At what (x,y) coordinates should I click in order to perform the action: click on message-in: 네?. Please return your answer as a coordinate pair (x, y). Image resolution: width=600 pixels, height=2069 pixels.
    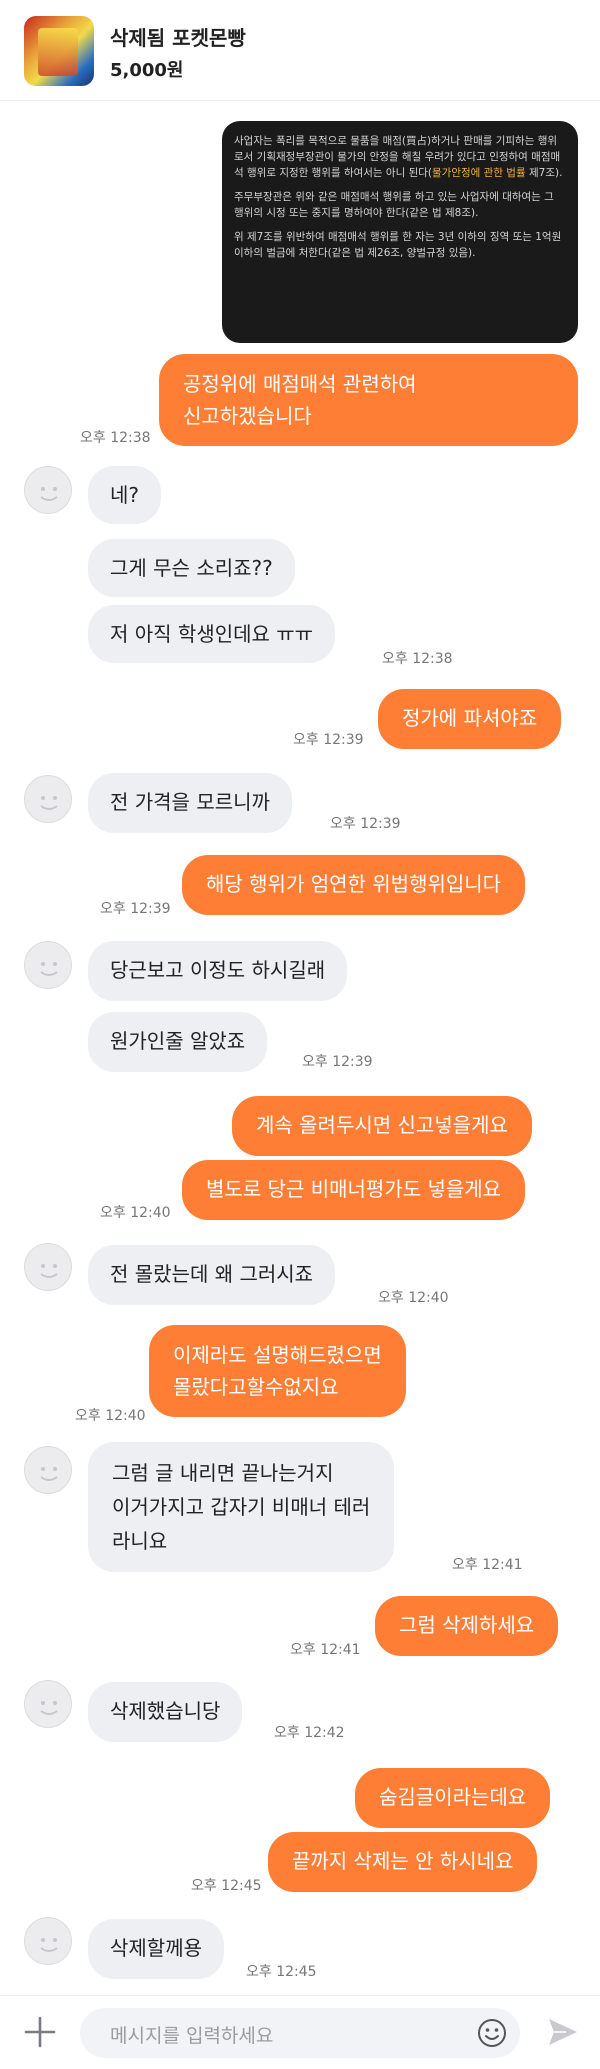
    Looking at the image, I should click on (125, 495).